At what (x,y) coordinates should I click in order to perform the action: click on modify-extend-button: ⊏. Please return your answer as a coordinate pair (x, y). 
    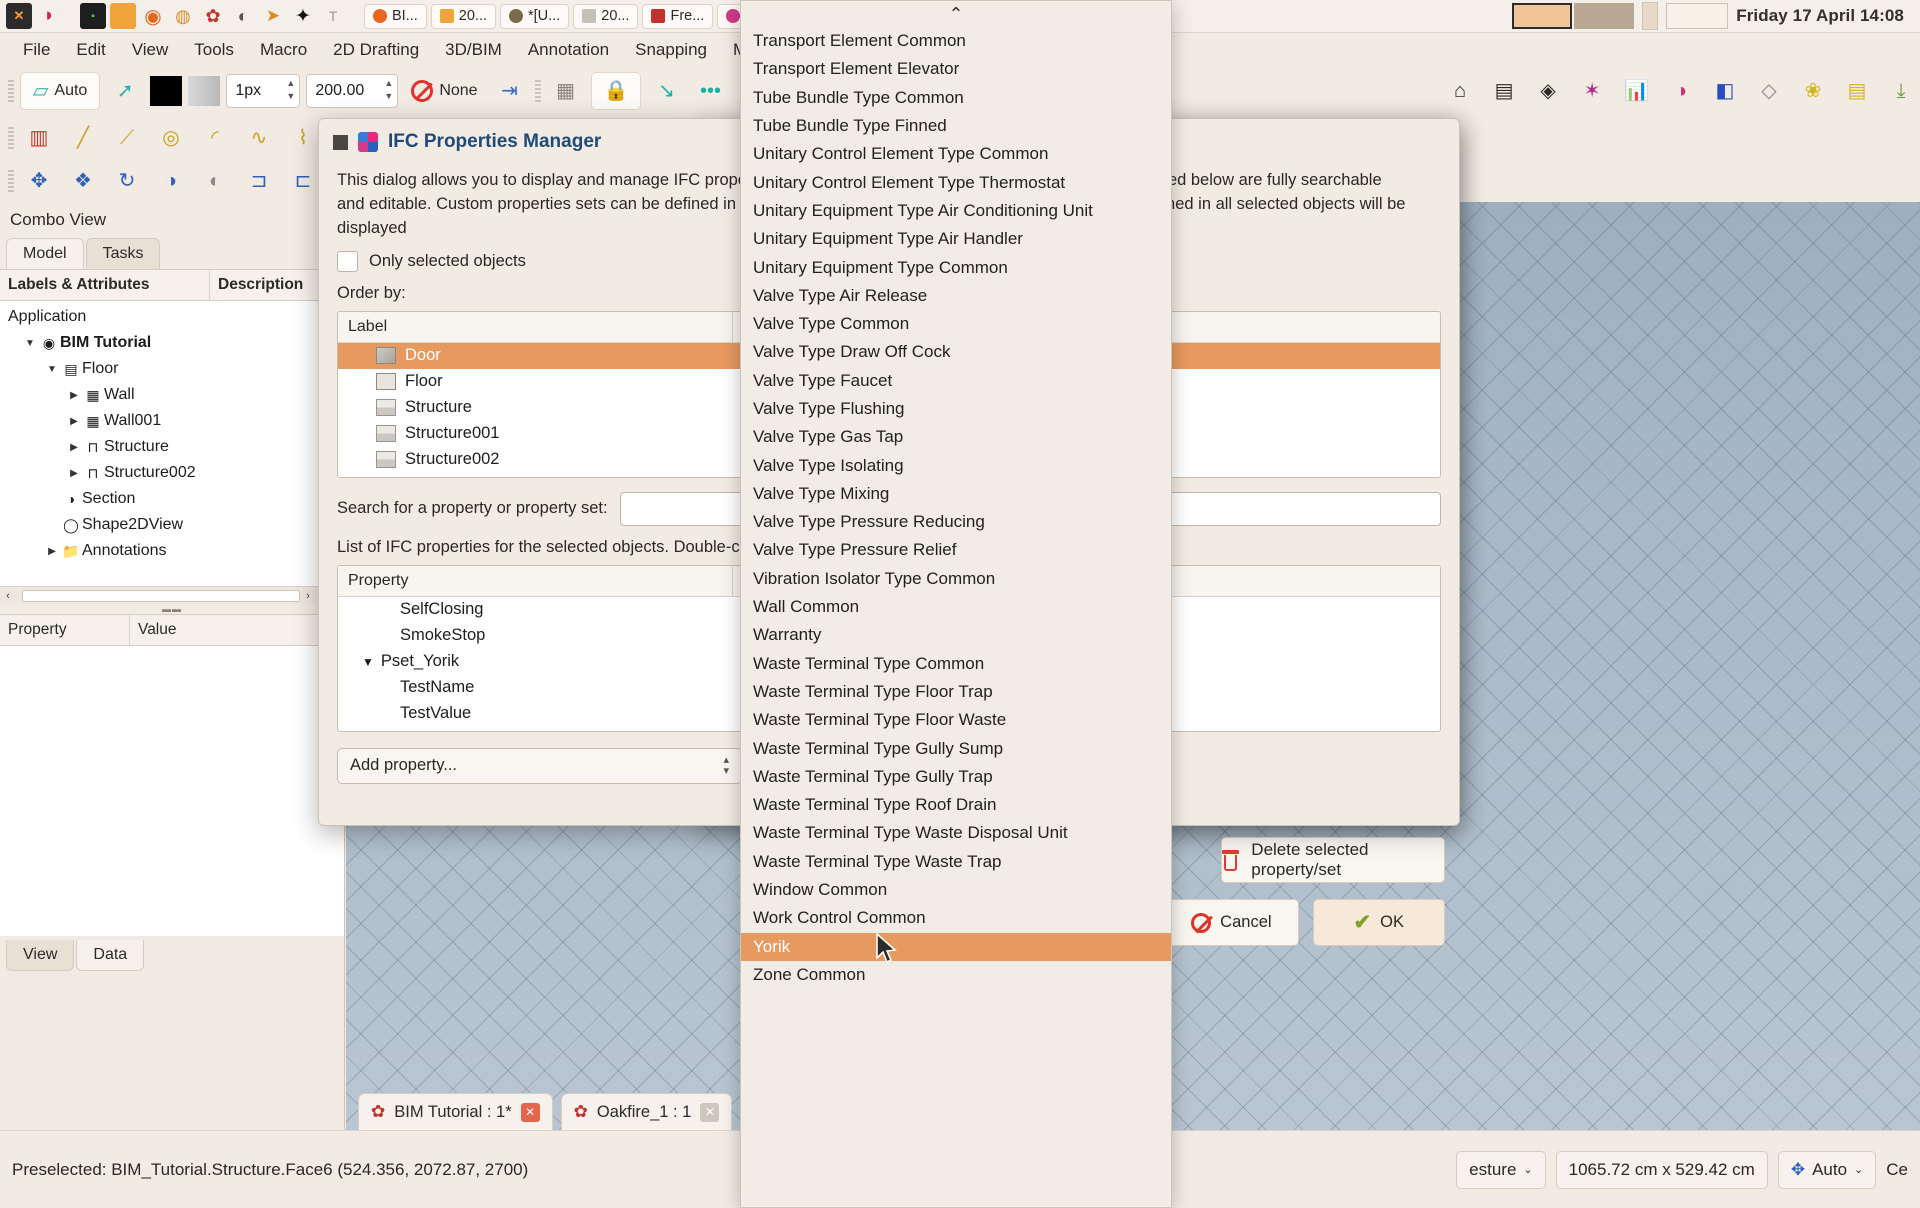
    Looking at the image, I should click on (303, 181).